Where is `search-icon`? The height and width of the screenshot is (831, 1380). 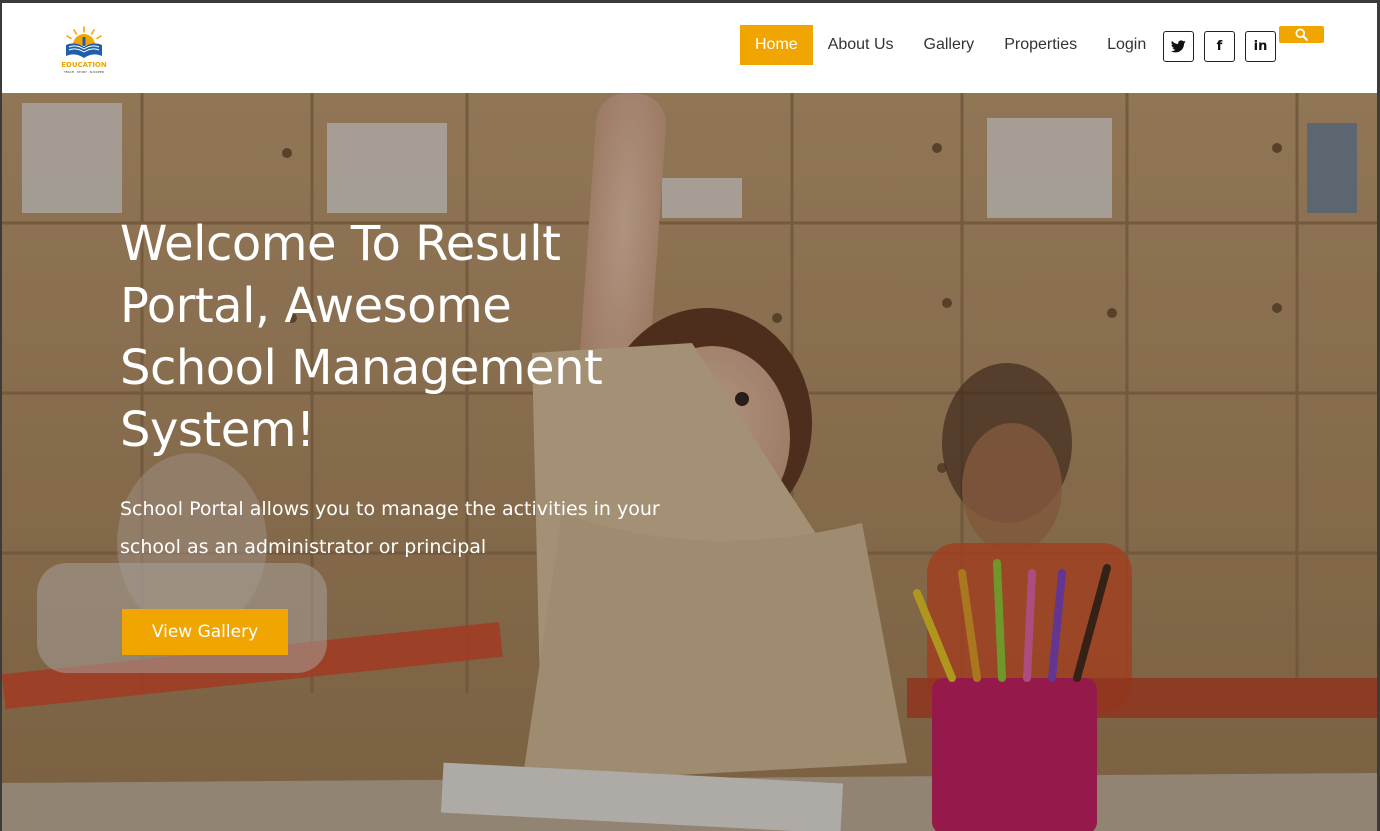 search-icon is located at coordinates (1301, 34).